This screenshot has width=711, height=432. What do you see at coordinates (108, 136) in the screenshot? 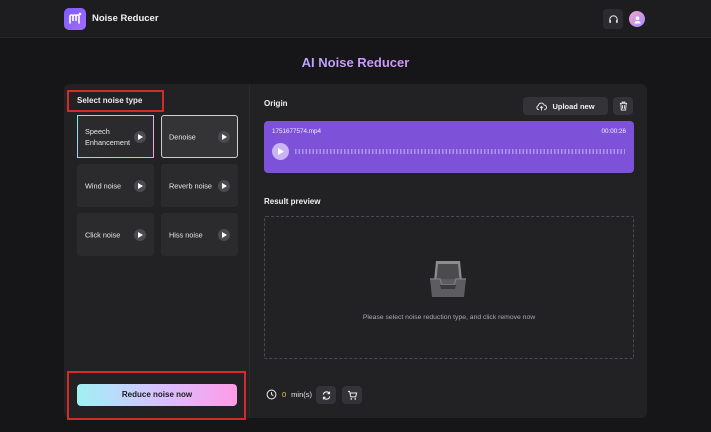
I see `noise-type-label: Speech Enhancement` at bounding box center [108, 136].